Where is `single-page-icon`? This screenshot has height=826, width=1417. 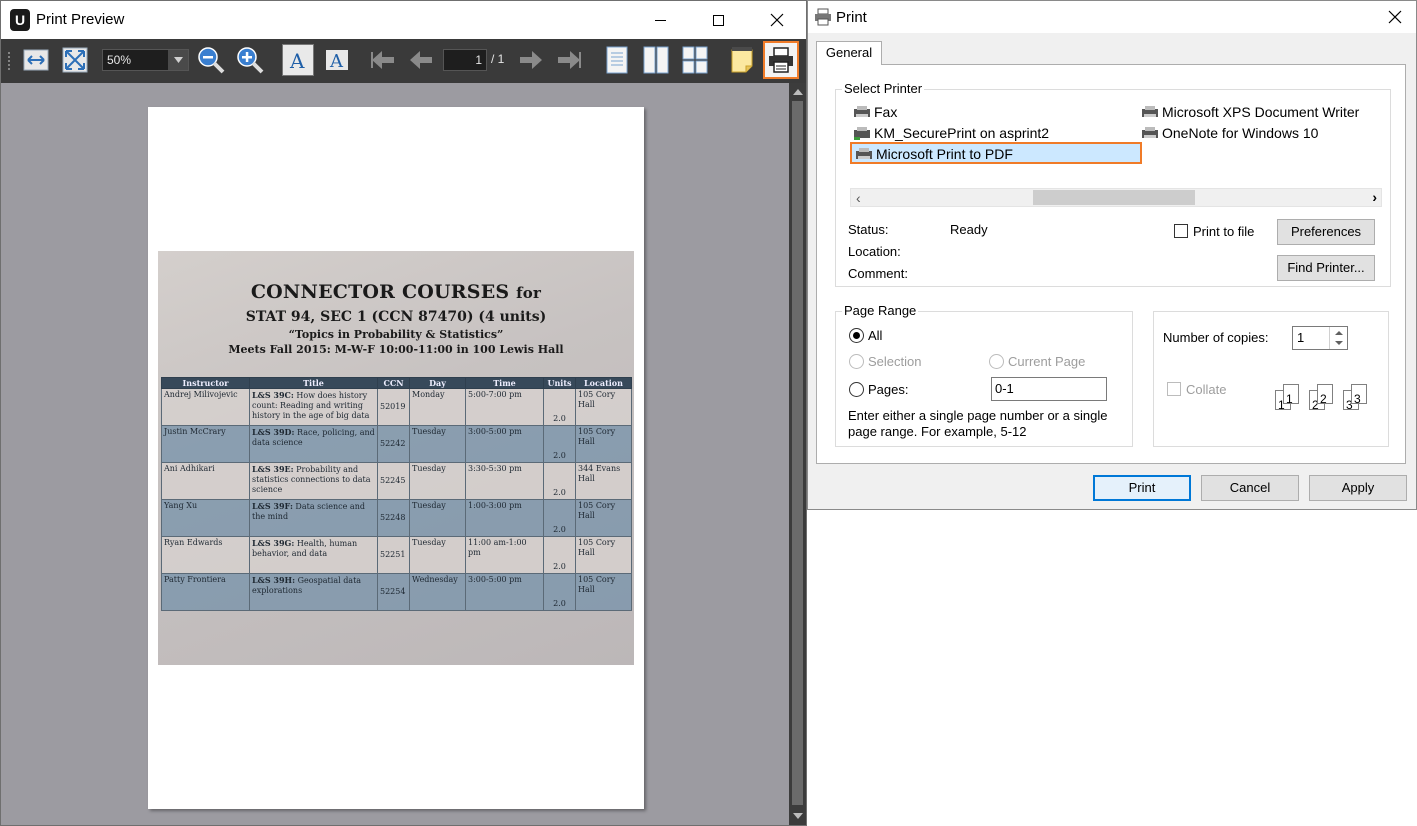
single-page-icon is located at coordinates (617, 60).